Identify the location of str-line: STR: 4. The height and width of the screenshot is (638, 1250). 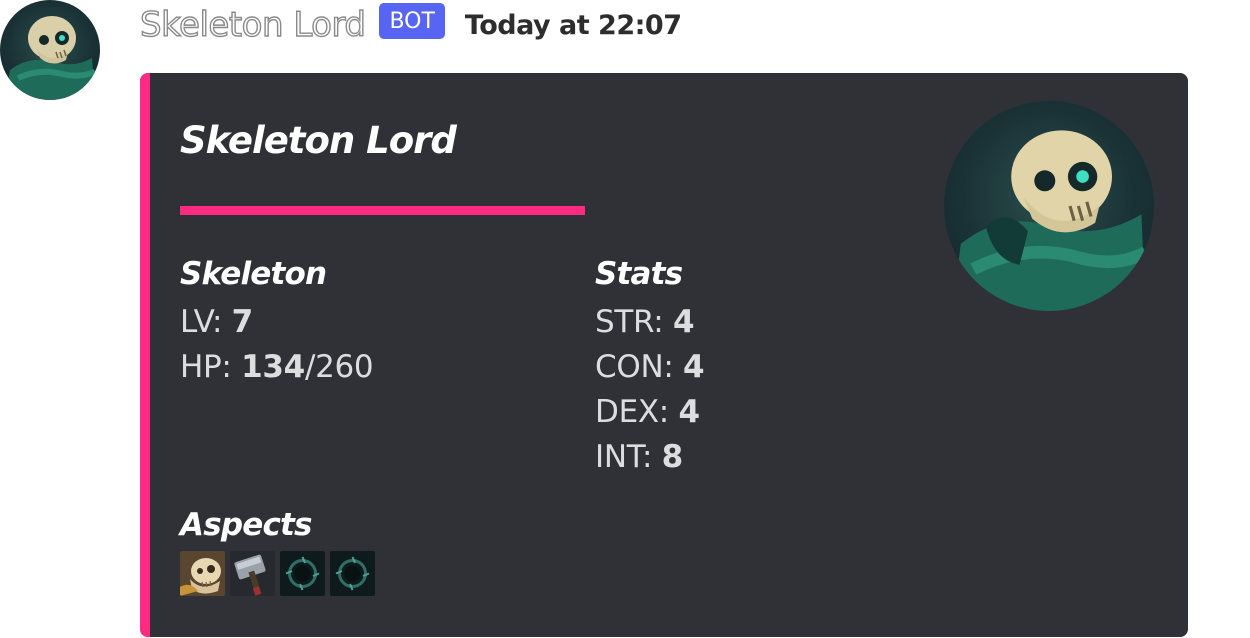
(649, 322).